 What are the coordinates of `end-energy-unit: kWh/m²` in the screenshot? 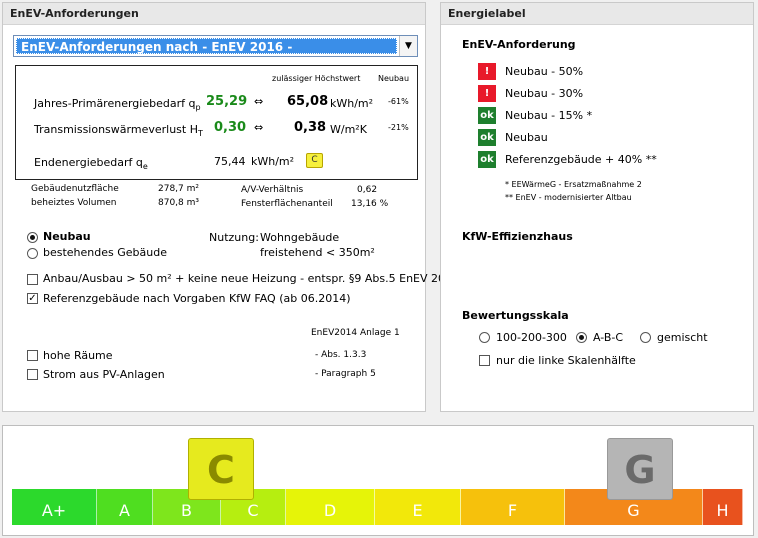 It's located at (273, 161).